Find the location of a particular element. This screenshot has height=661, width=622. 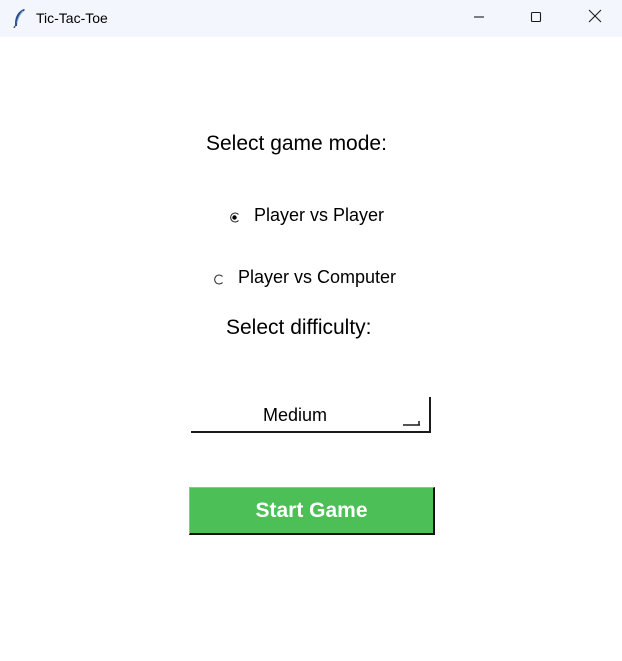

difficulty-selected-value: Medium is located at coordinates (295, 415).